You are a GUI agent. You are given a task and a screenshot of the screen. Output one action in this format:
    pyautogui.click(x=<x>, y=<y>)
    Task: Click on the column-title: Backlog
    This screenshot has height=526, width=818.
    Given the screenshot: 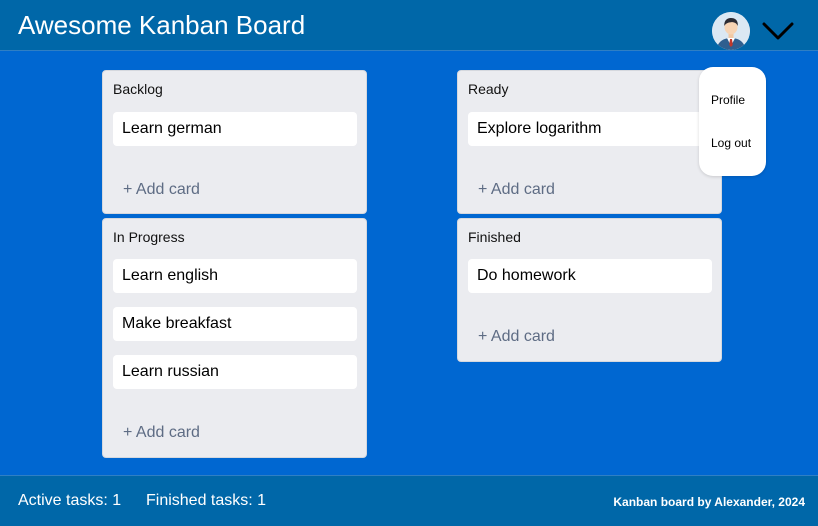 What is the action you would take?
    pyautogui.click(x=138, y=89)
    